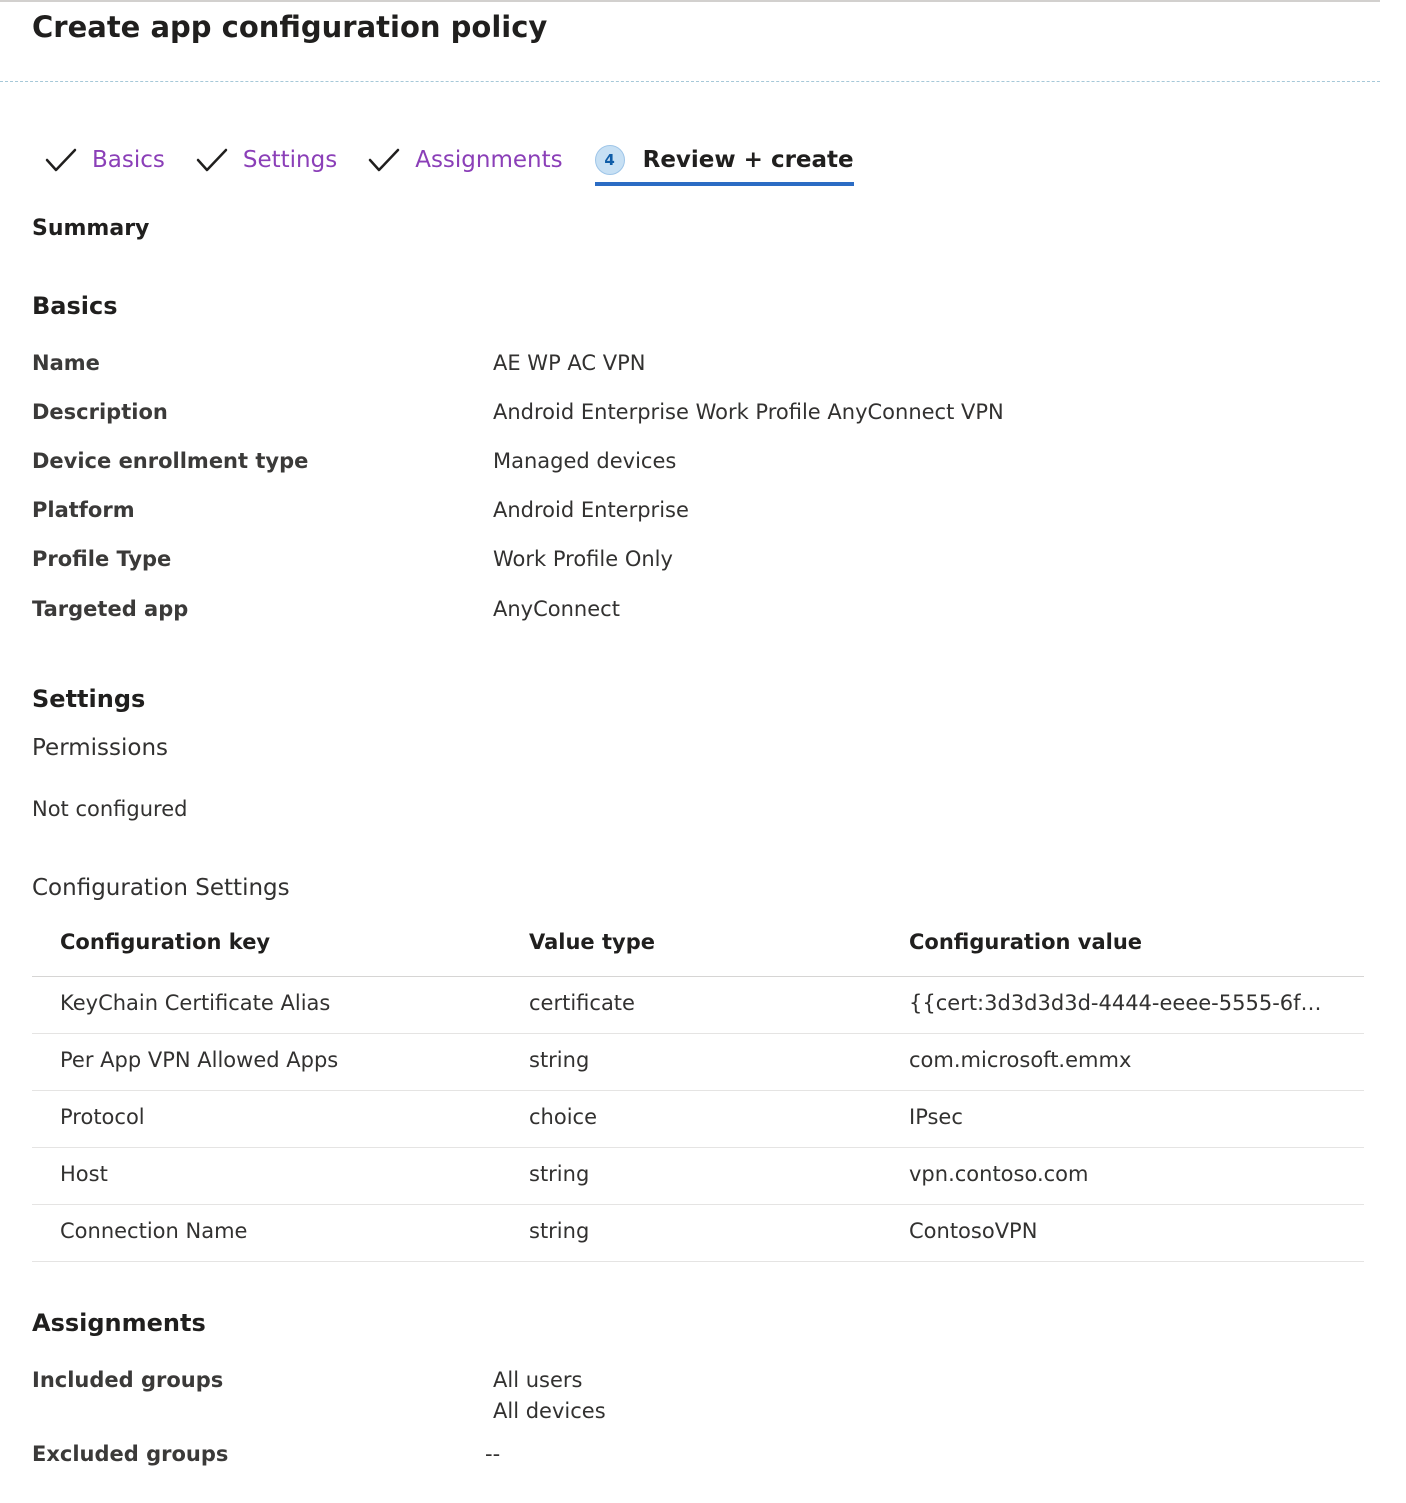  What do you see at coordinates (128, 160) in the screenshot?
I see `tab-basics-label: Basics` at bounding box center [128, 160].